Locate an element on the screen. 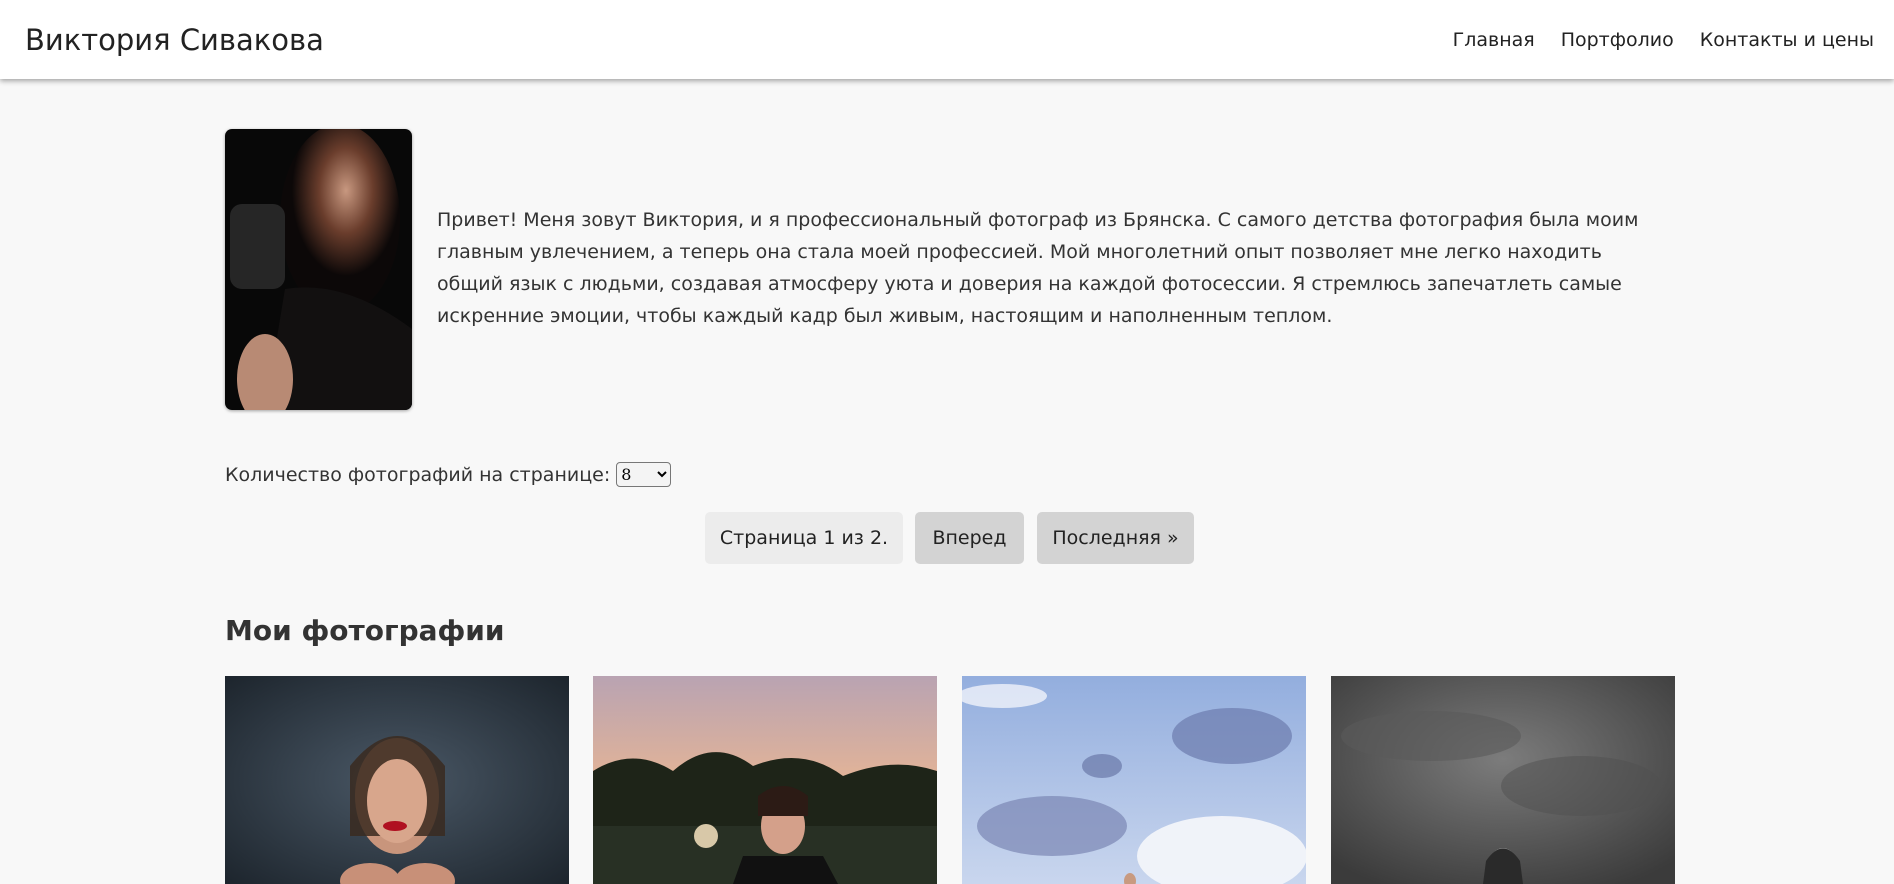 This screenshot has height=884, width=1894. nav-home-link: Главная is located at coordinates (1494, 40).